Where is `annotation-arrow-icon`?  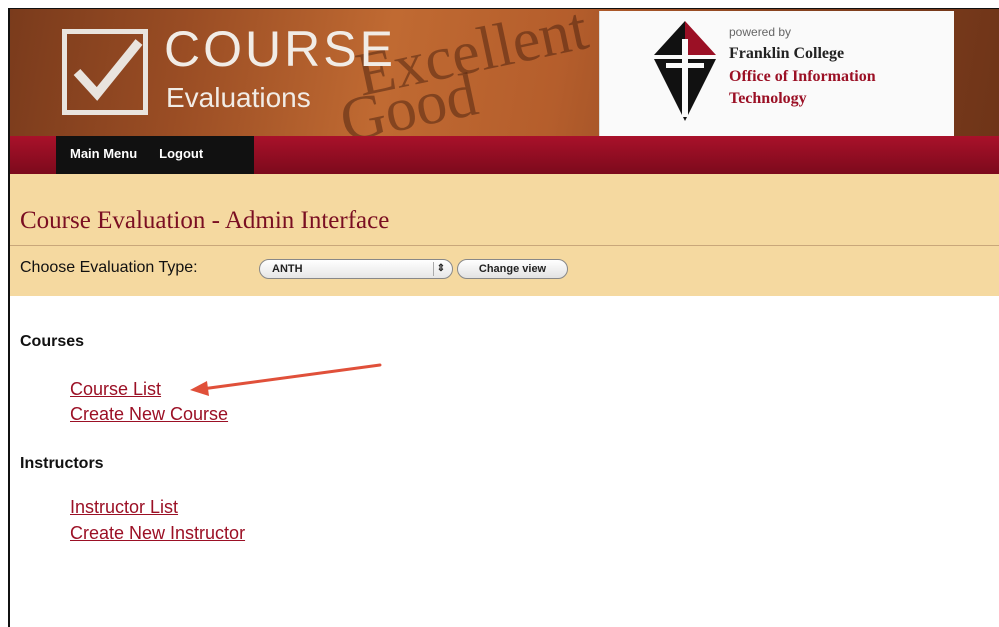
annotation-arrow-icon is located at coordinates (286, 379).